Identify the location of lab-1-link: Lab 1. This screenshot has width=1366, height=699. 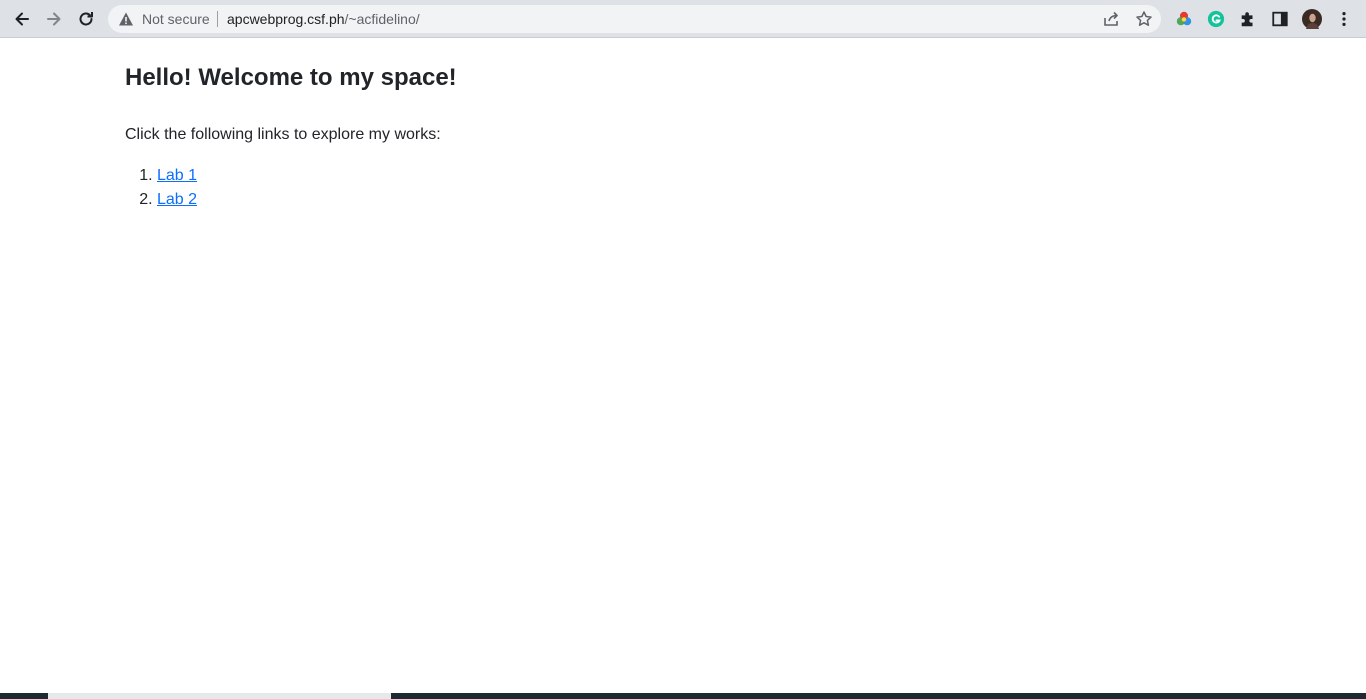
(177, 175).